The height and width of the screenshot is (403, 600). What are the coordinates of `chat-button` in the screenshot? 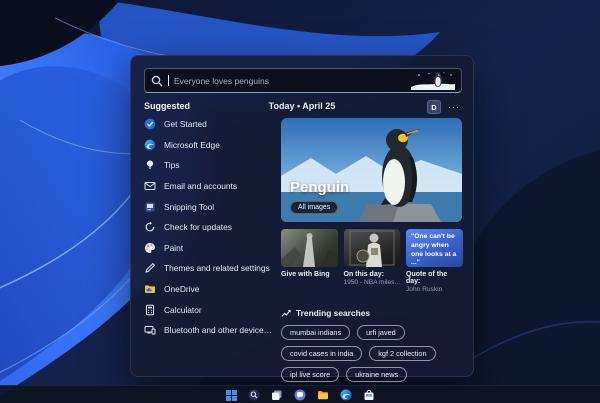 It's located at (300, 395).